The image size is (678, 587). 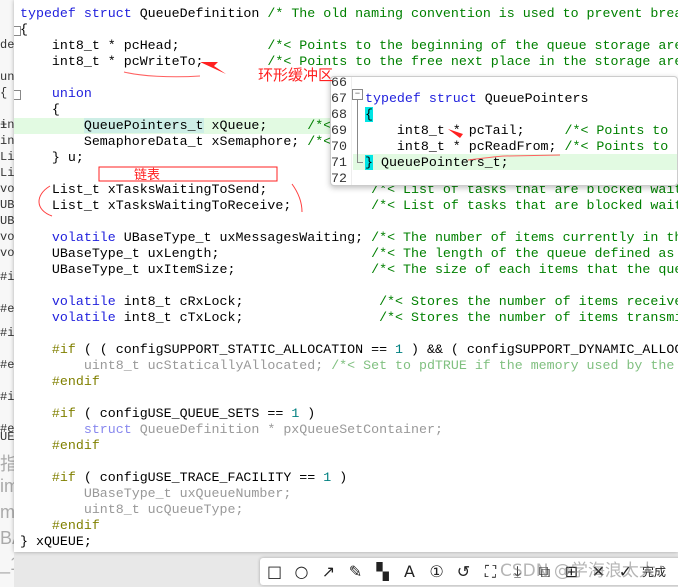 What do you see at coordinates (4, 125) in the screenshot?
I see `background-fragment: + u` at bounding box center [4, 125].